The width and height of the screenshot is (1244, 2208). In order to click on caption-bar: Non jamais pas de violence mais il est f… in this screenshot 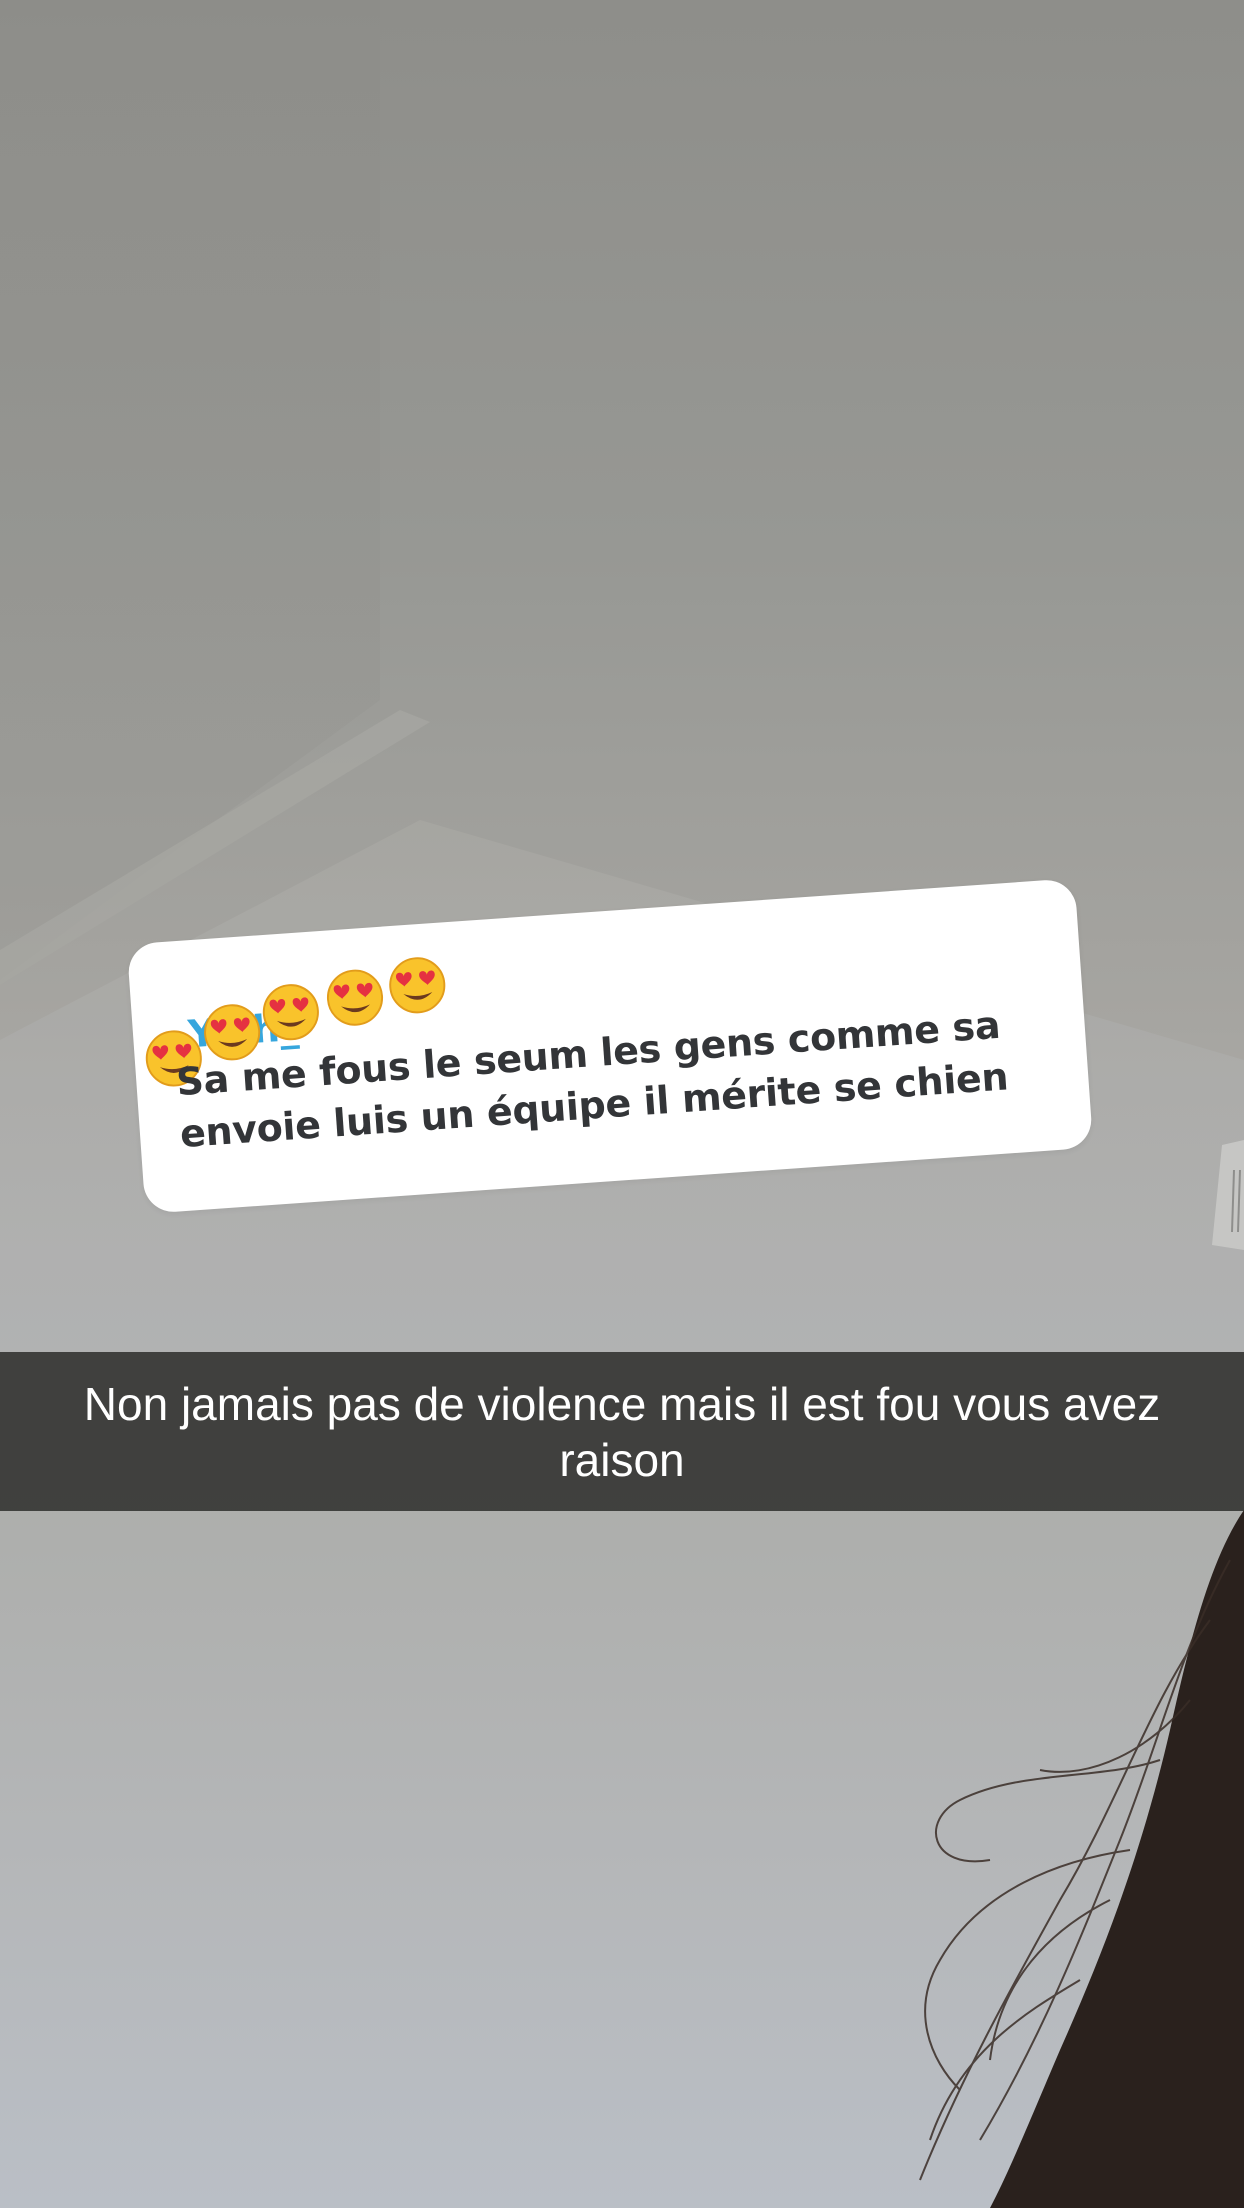, I will do `click(622, 1431)`.